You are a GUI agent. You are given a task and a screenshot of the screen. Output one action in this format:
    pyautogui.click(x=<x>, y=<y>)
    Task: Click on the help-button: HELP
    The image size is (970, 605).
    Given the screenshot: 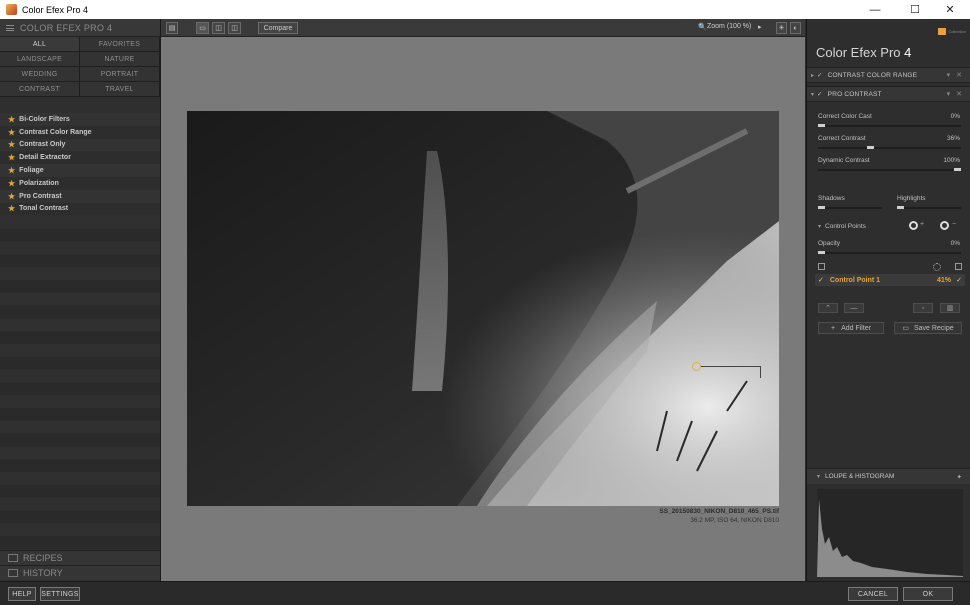 What is the action you would take?
    pyautogui.click(x=22, y=594)
    